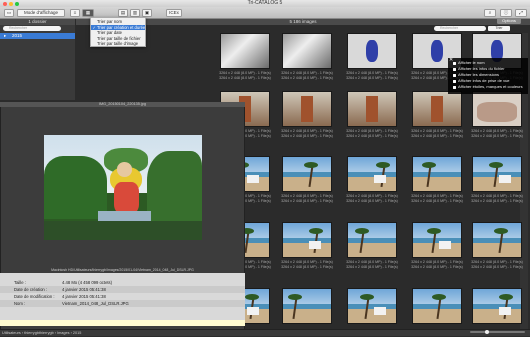 The height and width of the screenshot is (337, 530). I want to click on info-button: ⓘ, so click(506, 13).